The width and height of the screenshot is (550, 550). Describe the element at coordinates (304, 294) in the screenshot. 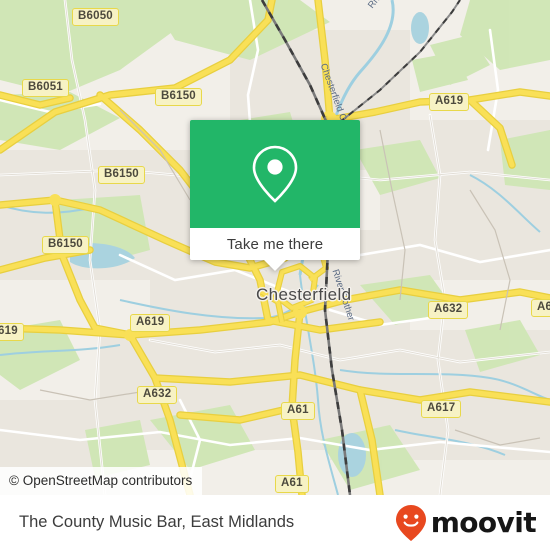

I see `place-label-chesterfield: Chesterfield` at that location.